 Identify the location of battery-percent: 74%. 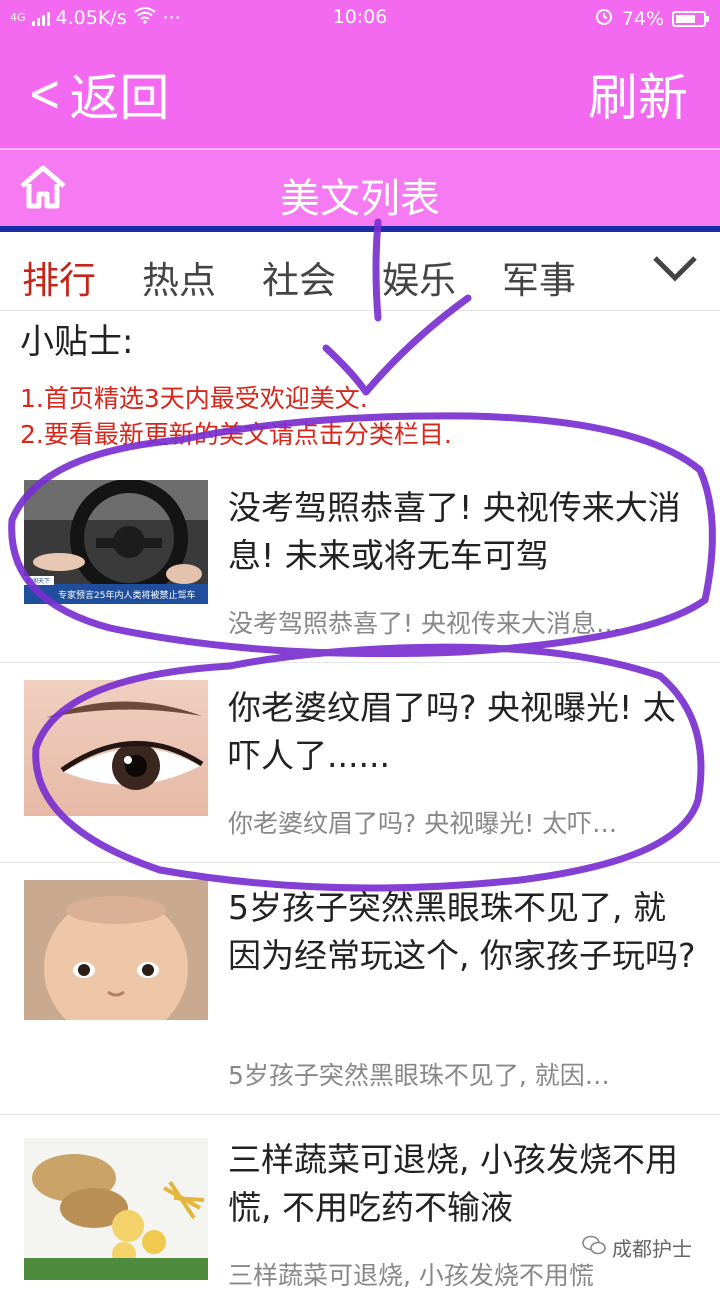
(642, 18).